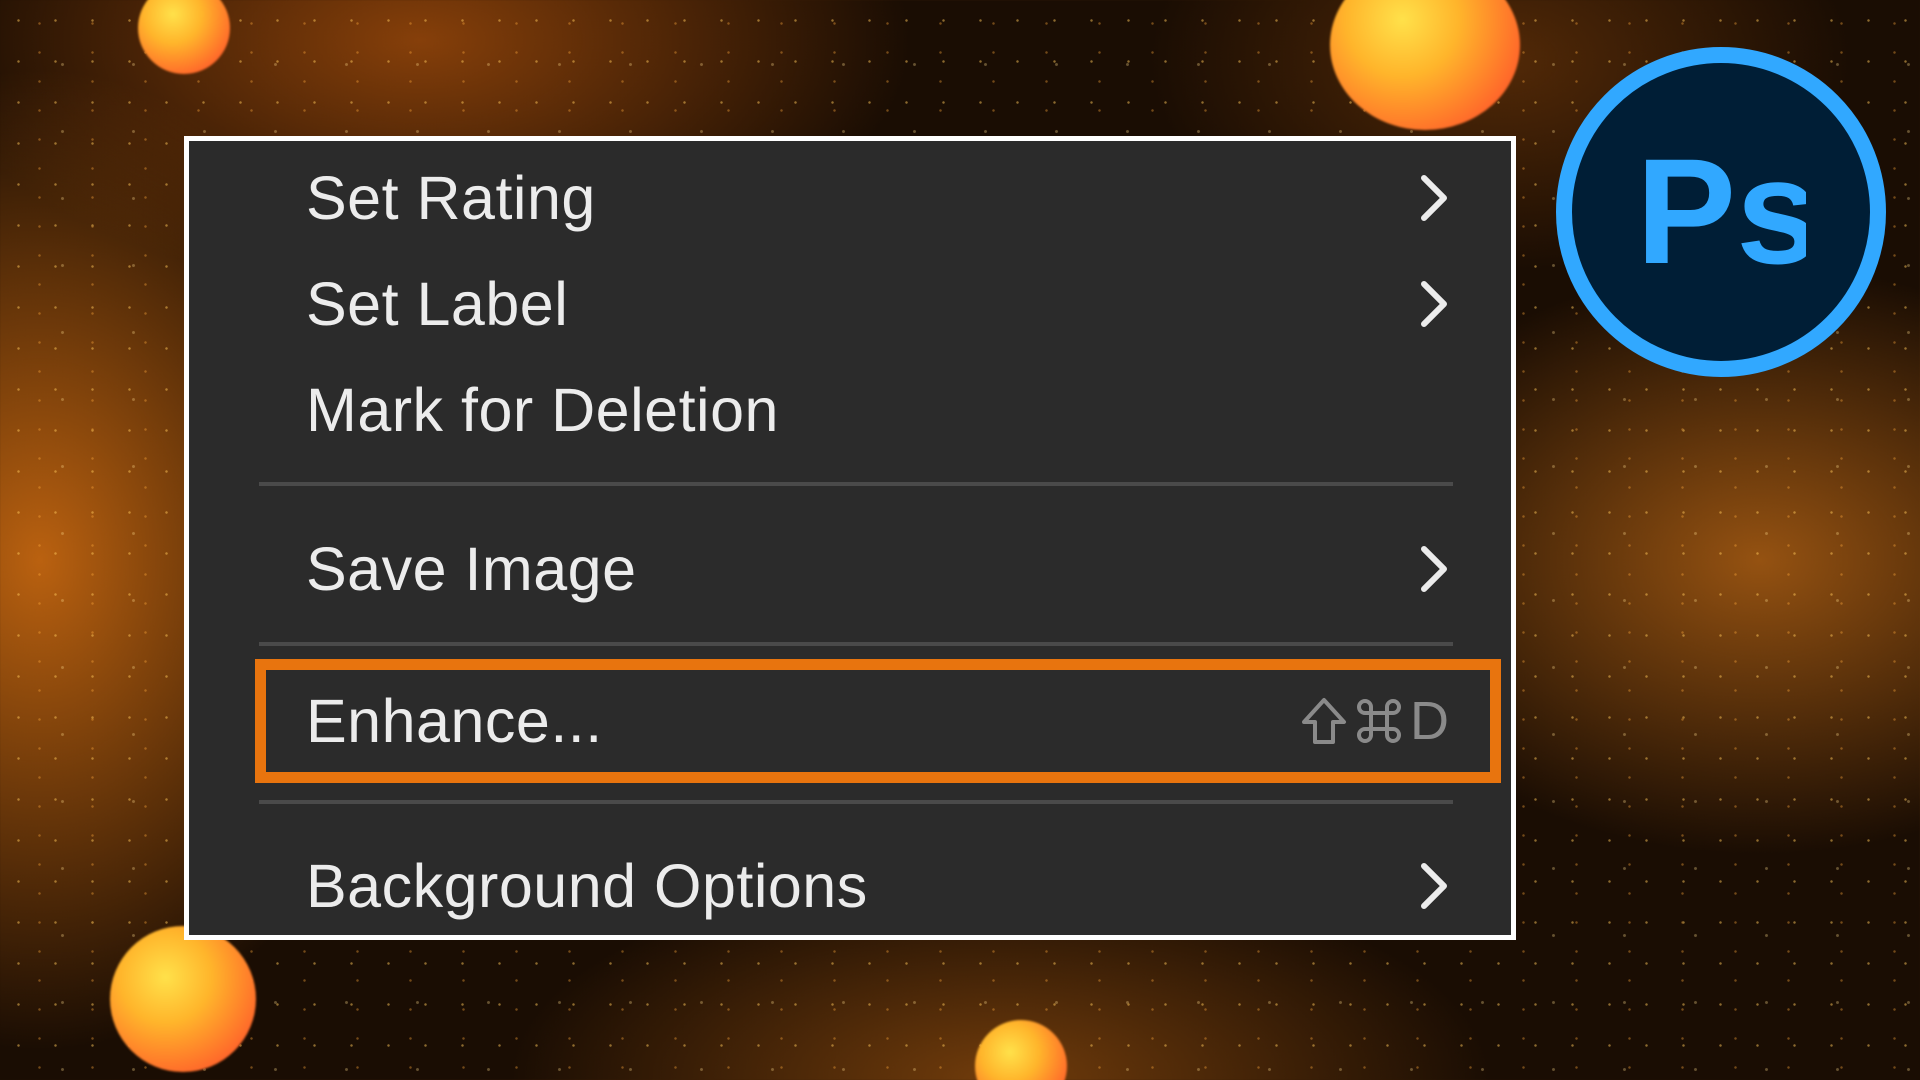 The image size is (1920, 1080). I want to click on menu-item-mark-for-deletion: Mark for Deletion, so click(850, 410).